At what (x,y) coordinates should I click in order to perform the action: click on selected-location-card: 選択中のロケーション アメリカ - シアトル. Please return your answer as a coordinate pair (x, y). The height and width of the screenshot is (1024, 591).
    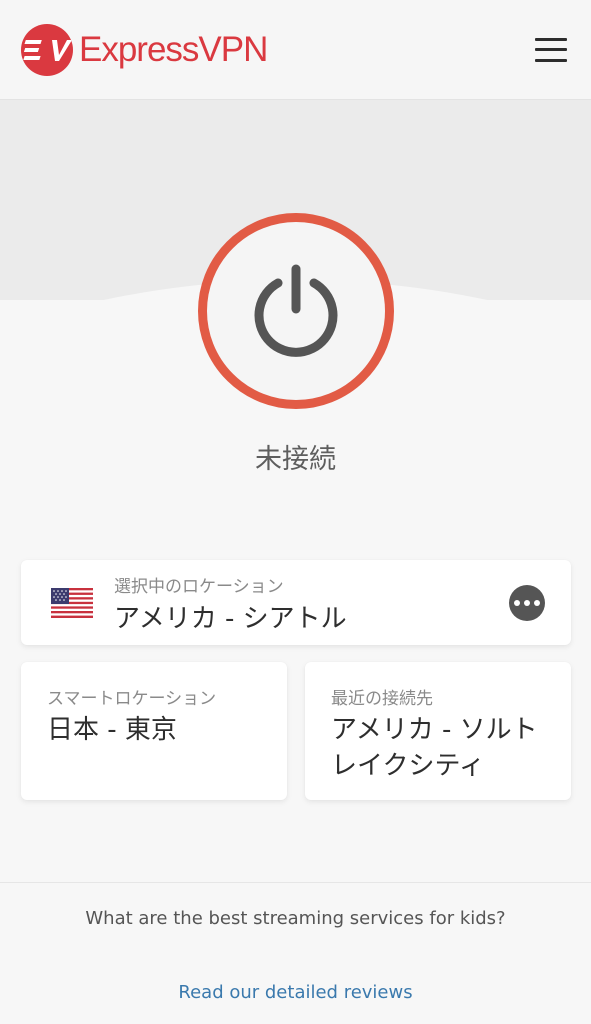
    Looking at the image, I should click on (296, 602).